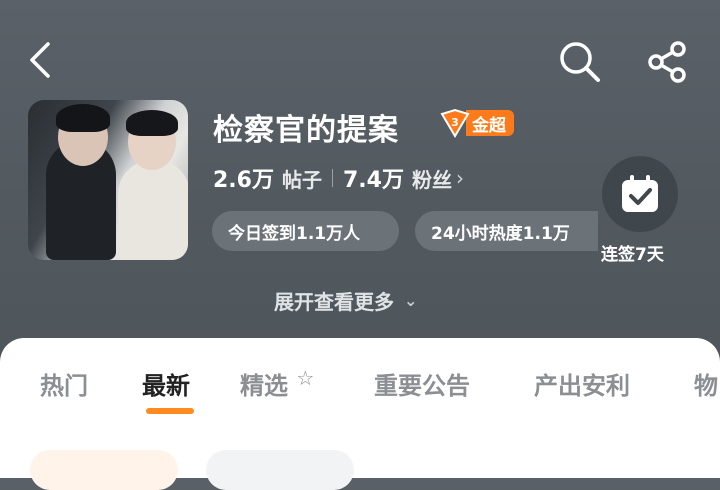 The width and height of the screenshot is (720, 490). Describe the element at coordinates (490, 123) in the screenshot. I see `badge-label: 金超` at that location.